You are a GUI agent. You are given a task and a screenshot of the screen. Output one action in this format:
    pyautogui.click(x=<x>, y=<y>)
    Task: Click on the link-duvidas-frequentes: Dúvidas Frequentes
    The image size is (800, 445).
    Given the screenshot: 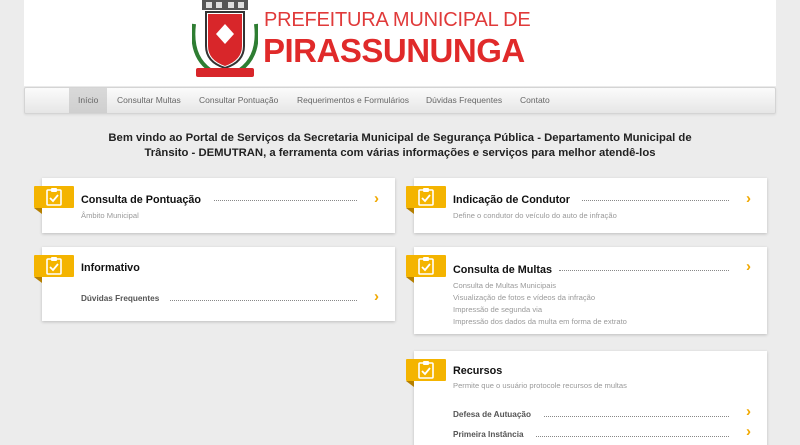 What is the action you would take?
    pyautogui.click(x=120, y=298)
    